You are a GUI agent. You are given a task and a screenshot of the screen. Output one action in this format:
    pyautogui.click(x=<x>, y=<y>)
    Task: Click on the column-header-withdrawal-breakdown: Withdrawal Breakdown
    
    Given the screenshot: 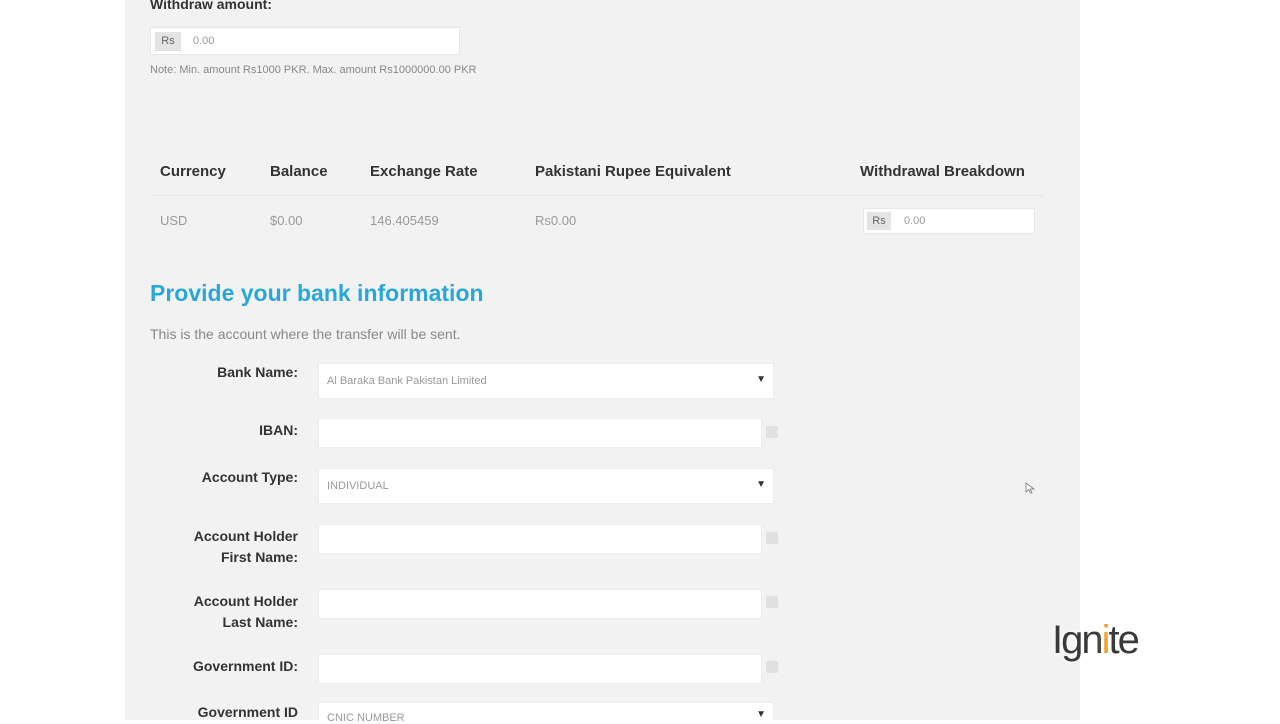 What is the action you would take?
    pyautogui.click(x=942, y=171)
    